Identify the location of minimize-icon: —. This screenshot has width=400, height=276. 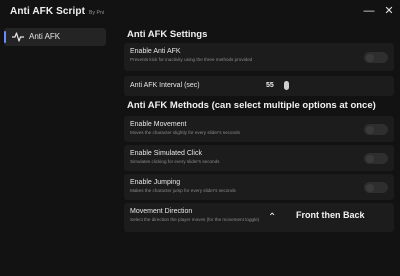
(369, 11).